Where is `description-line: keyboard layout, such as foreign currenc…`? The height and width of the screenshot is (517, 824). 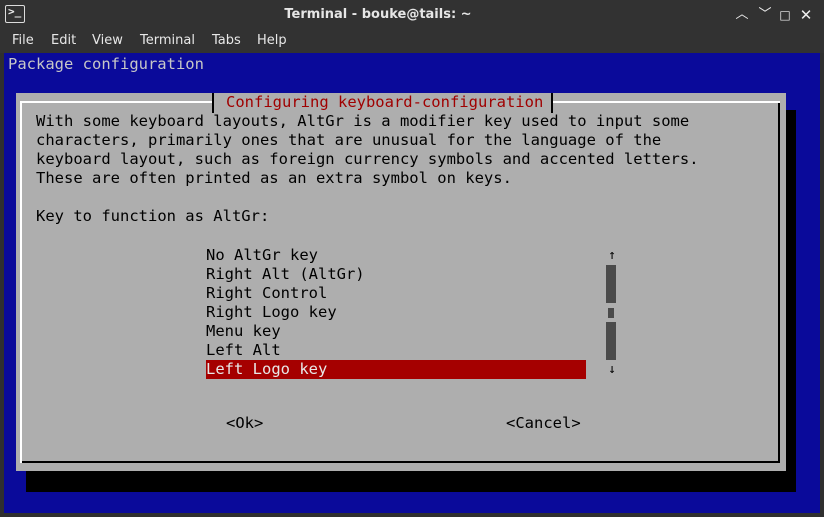 description-line: keyboard layout, such as foreign currenc… is located at coordinates (367, 159).